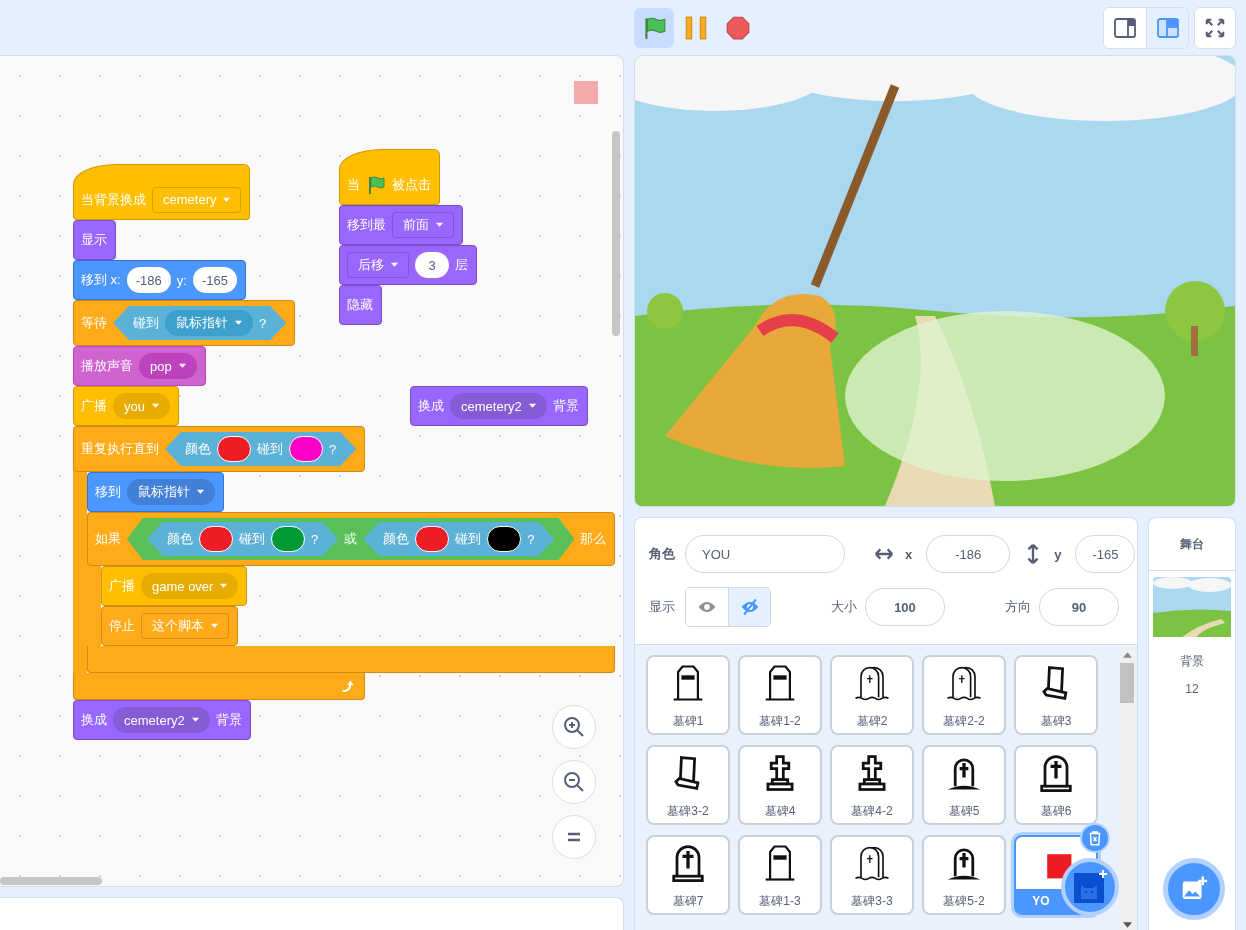  Describe the element at coordinates (1058, 554) in the screenshot. I see `field-label: y` at that location.